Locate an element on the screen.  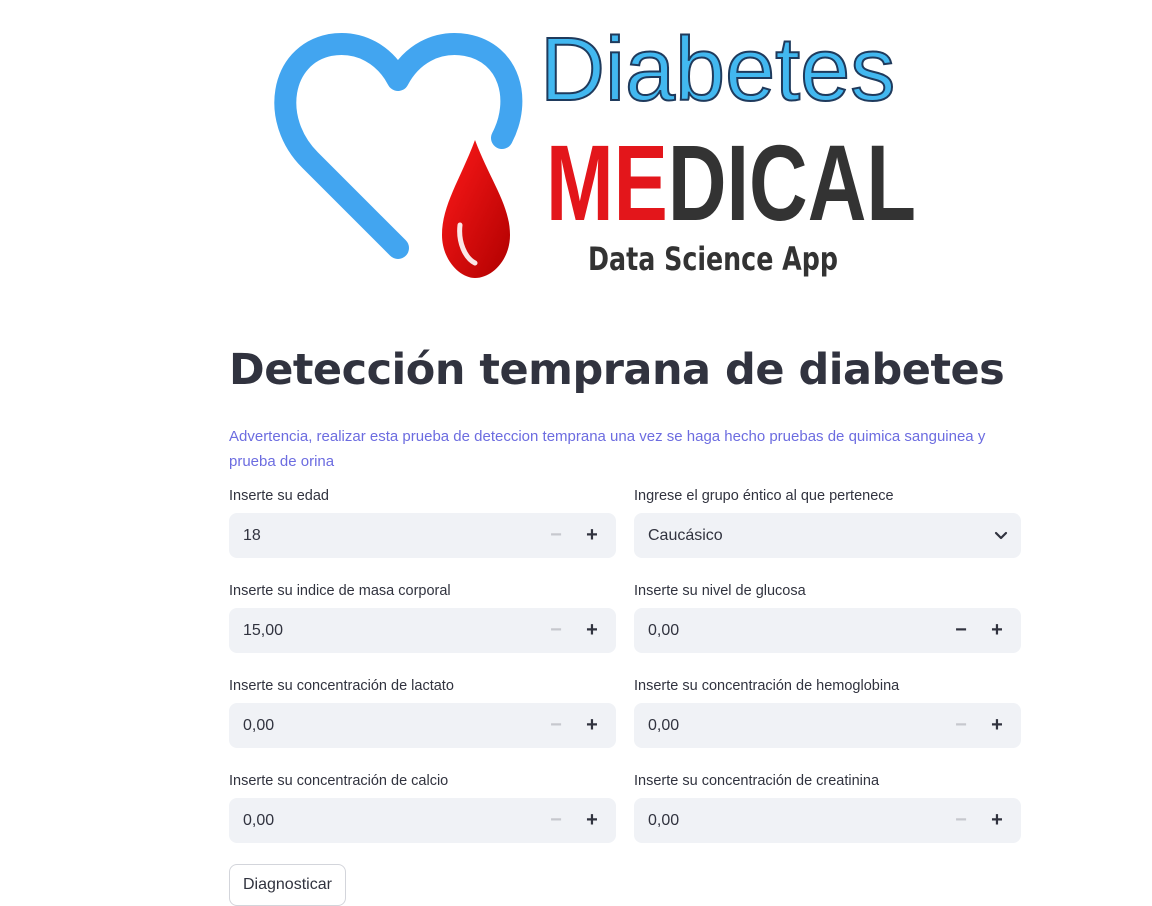
calcium-number-input: 0,00 − + is located at coordinates (422, 820).